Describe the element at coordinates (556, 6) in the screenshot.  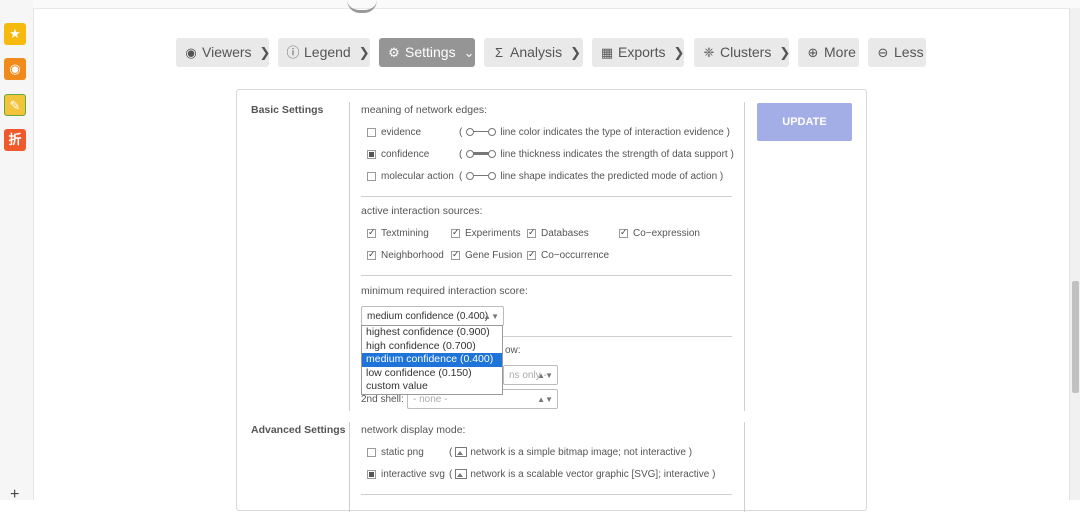
I see `top-strip` at that location.